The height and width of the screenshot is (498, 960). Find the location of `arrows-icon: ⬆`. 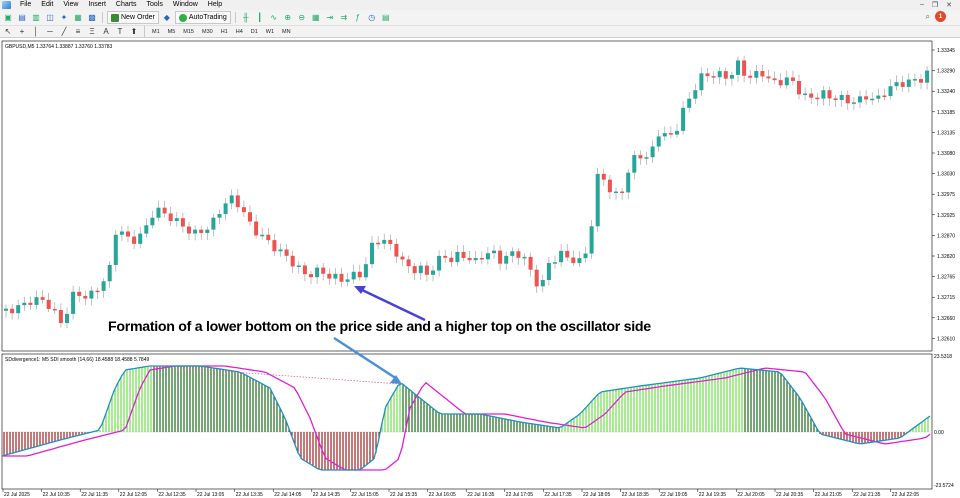

arrows-icon: ⬆ is located at coordinates (134, 32).